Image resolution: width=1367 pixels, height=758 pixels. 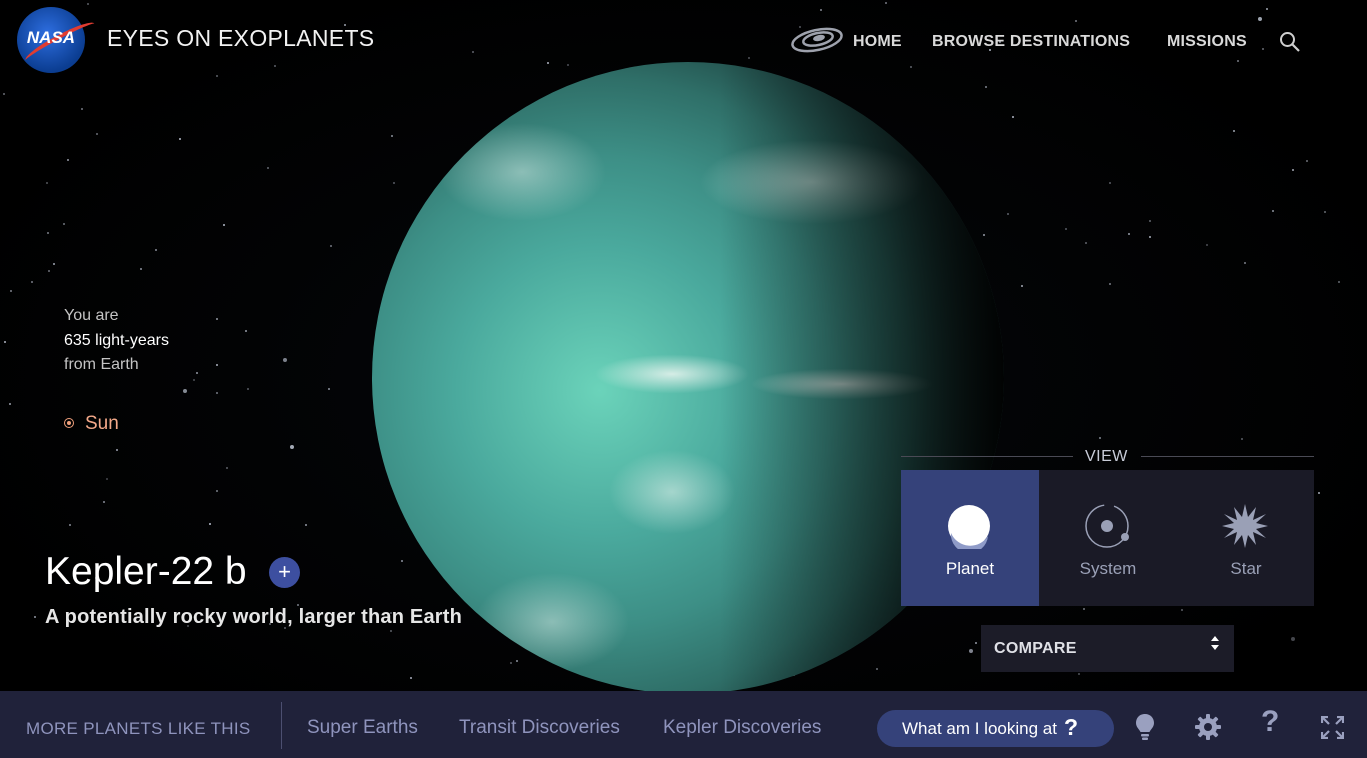 I want to click on link-transit-discoveries: Transit Discoveries, so click(x=539, y=728).